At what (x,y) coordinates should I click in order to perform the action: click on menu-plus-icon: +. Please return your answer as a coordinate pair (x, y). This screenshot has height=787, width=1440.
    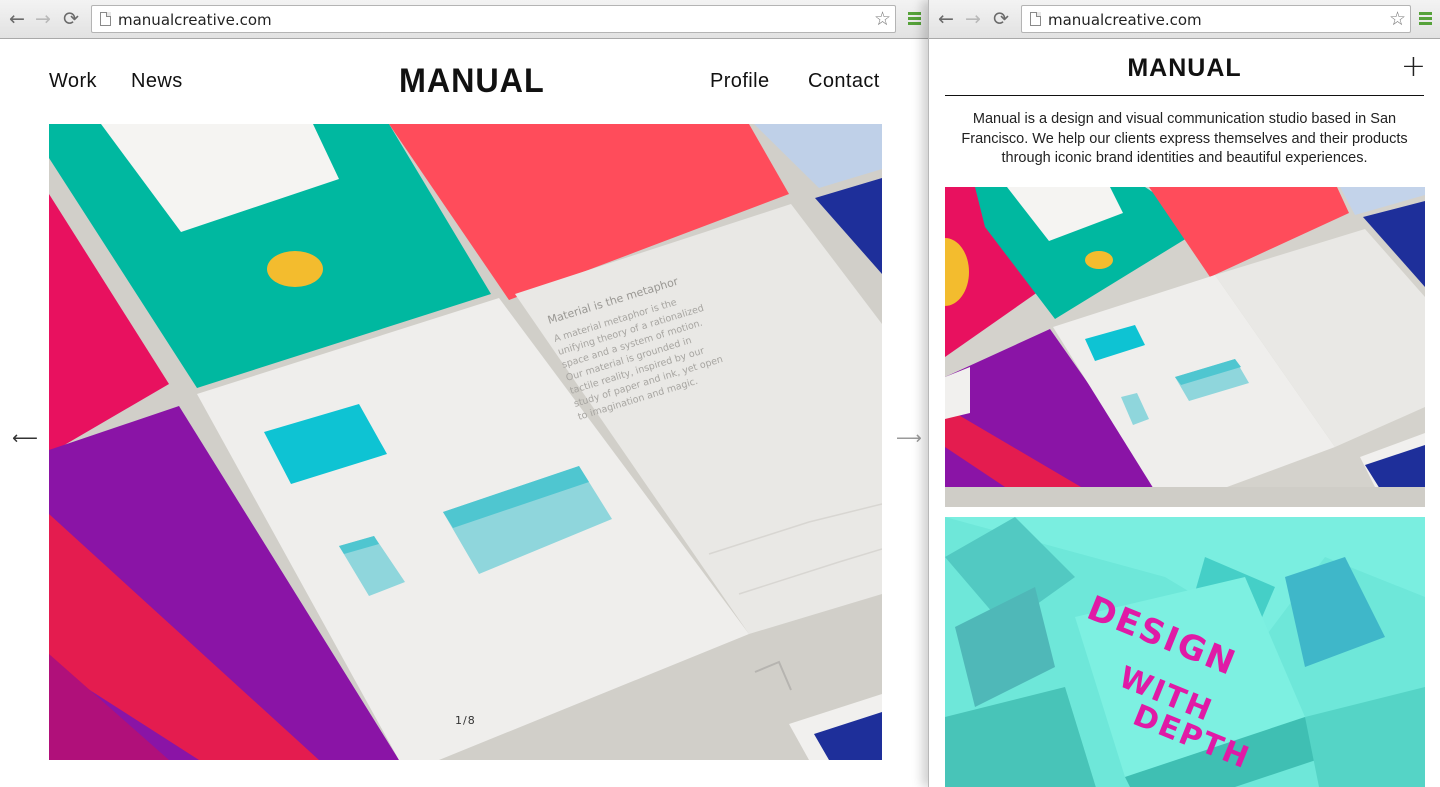
    Looking at the image, I should click on (1413, 67).